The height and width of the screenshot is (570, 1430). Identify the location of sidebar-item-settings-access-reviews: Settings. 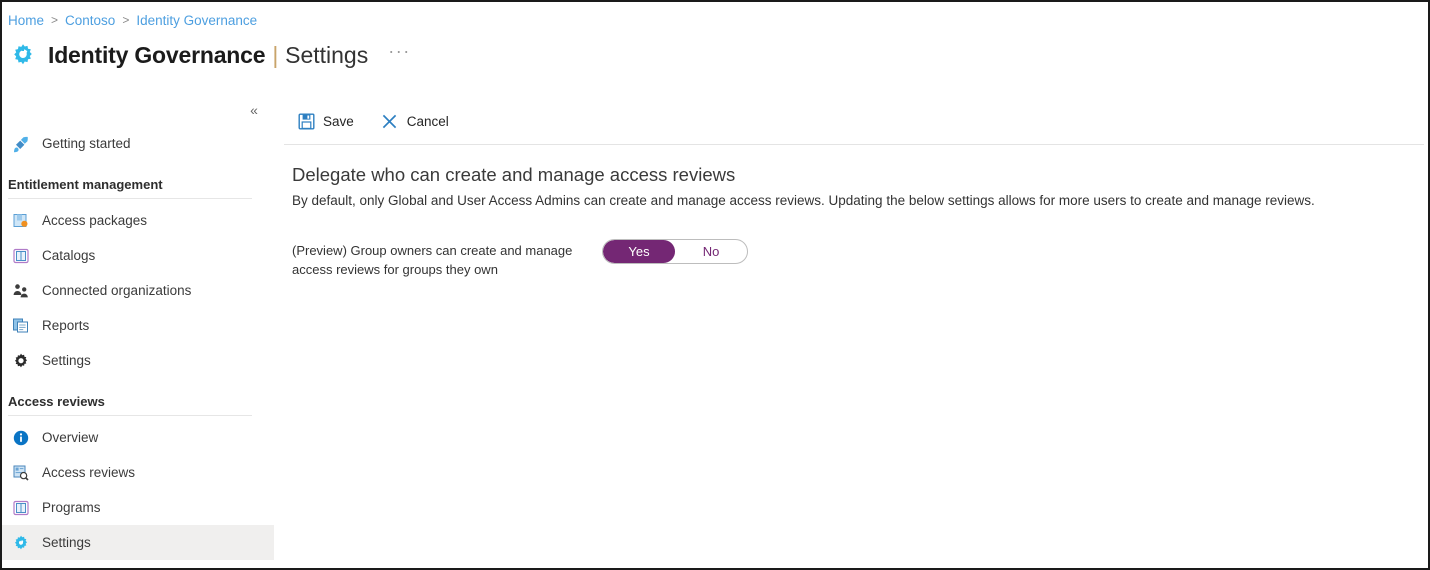
(138, 542).